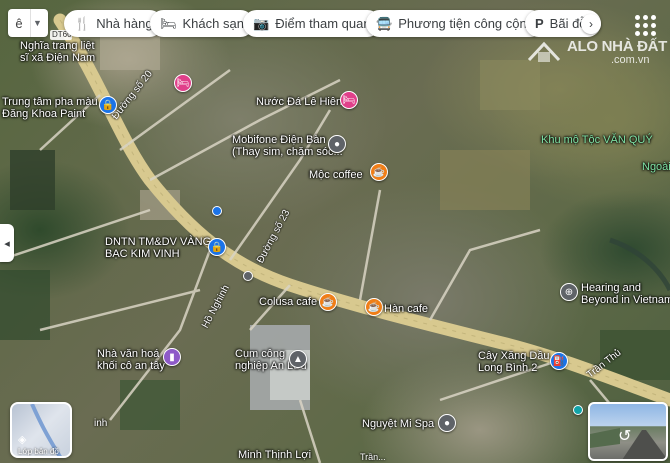 Image resolution: width=670 pixels, height=463 pixels. Describe the element at coordinates (19, 23) in the screenshot. I see `menu-glyph: ê` at that location.